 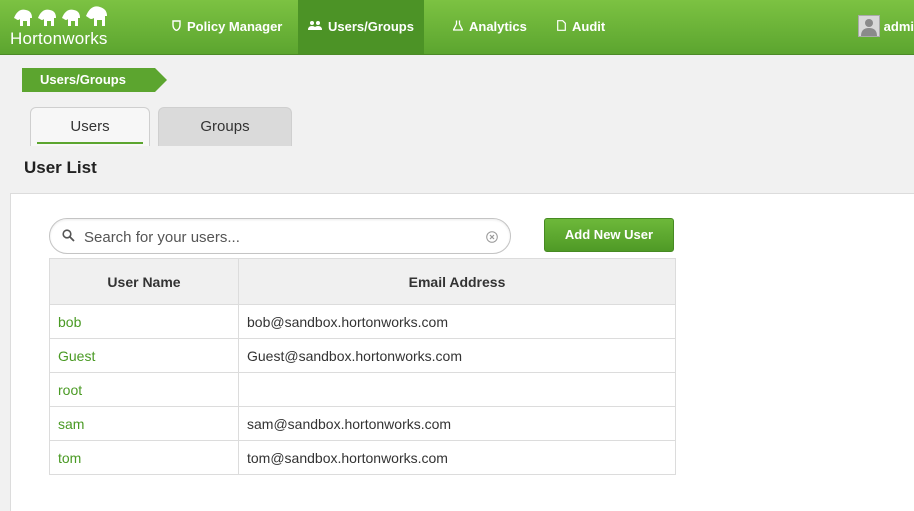 I want to click on user-name-link: root, so click(x=144, y=389).